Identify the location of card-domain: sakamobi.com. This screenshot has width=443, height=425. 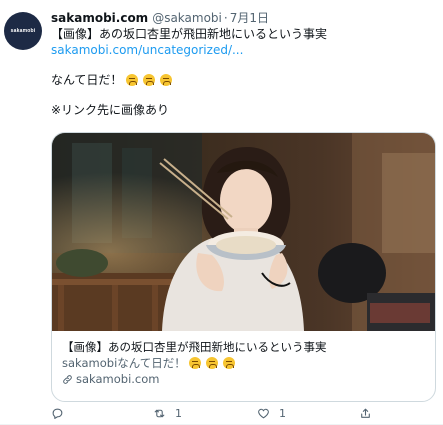
(118, 379).